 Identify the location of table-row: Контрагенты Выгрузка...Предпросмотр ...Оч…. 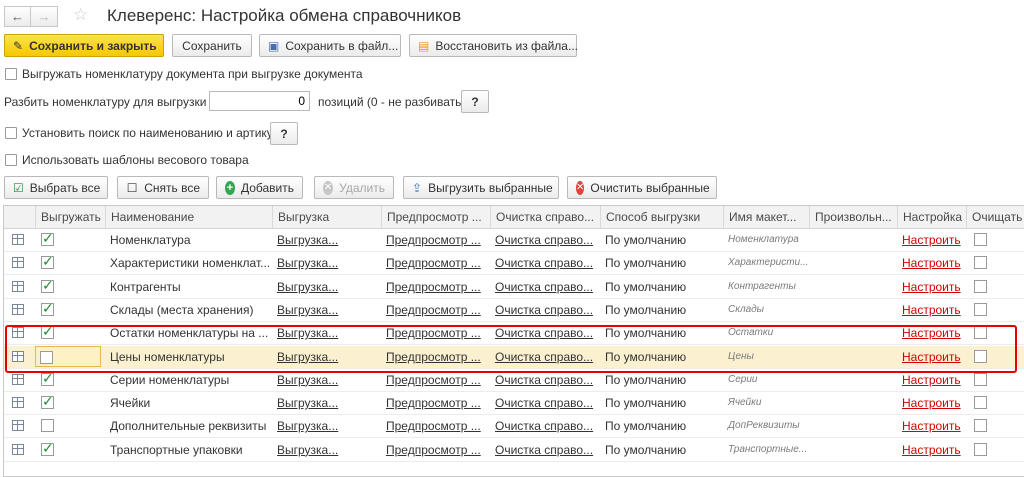
(514, 287).